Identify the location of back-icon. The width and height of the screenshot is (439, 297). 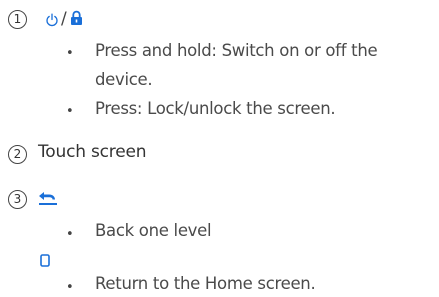
(48, 201).